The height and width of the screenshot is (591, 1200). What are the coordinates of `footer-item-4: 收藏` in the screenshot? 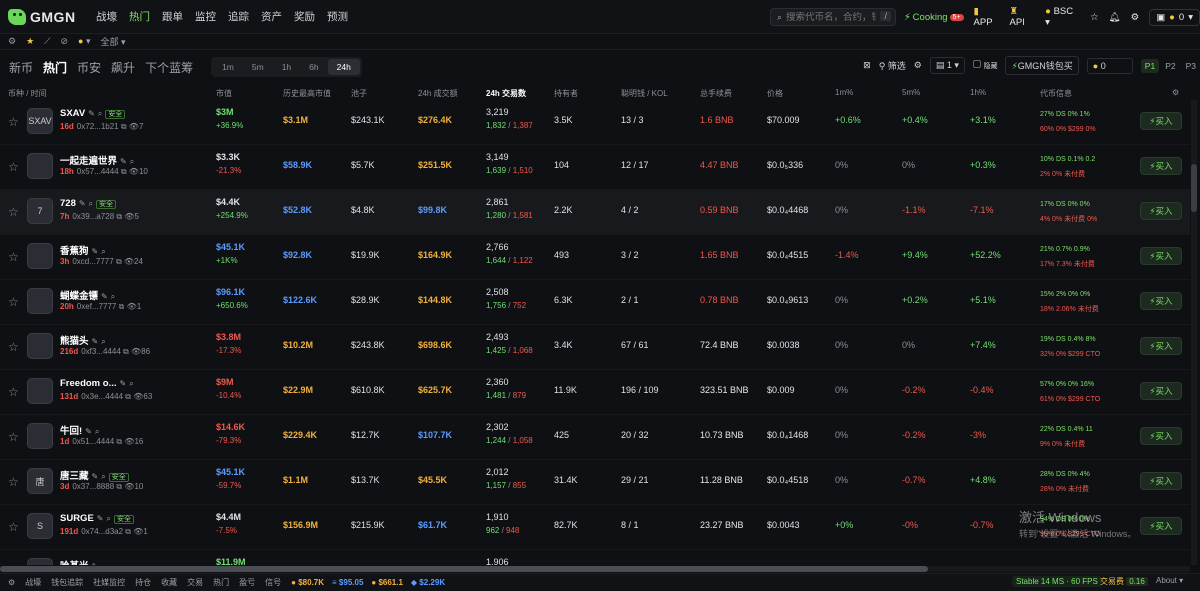 It's located at (169, 582).